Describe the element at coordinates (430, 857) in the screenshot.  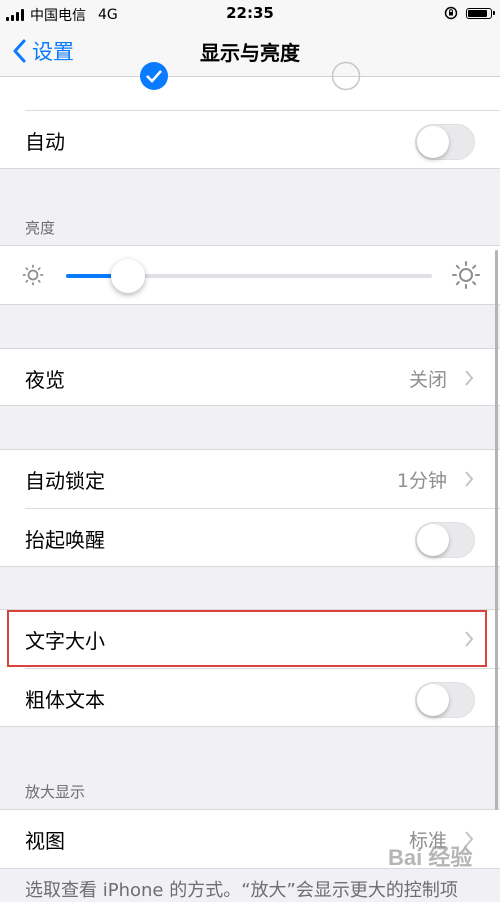
I see `watermark-logo: Bai 经验` at that location.